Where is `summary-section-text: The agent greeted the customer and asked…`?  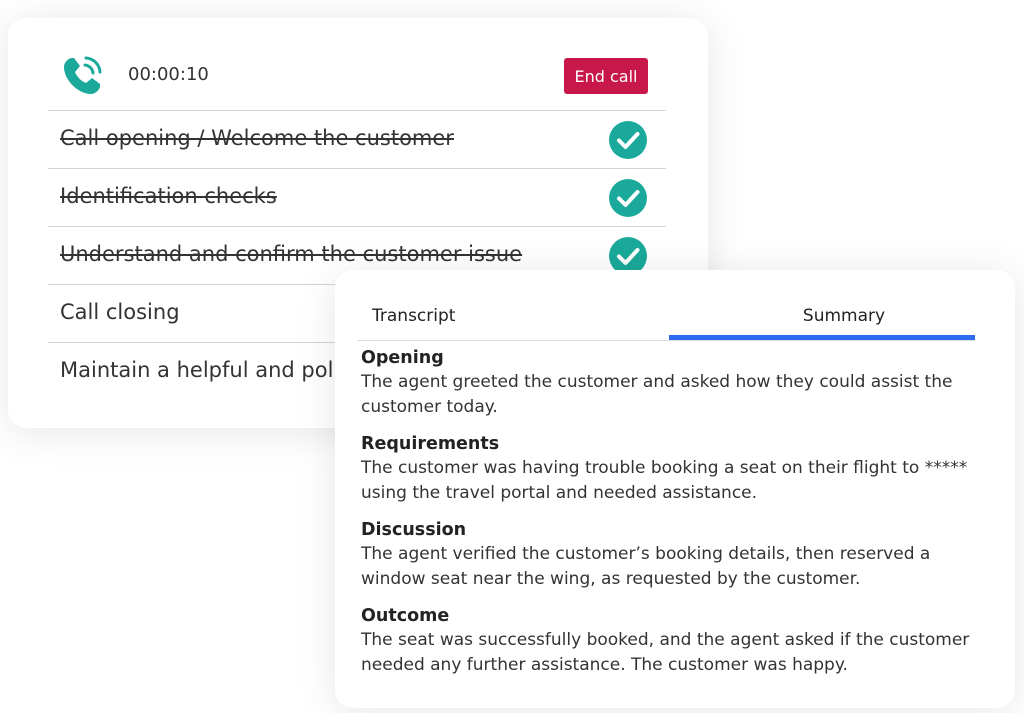 summary-section-text: The agent greeted the customer and asked… is located at coordinates (657, 394).